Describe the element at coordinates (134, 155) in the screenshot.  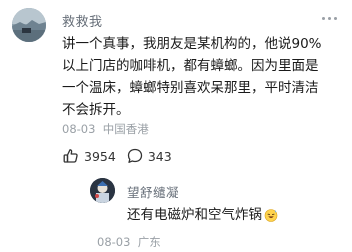
I see `comment-bubble-icon` at that location.